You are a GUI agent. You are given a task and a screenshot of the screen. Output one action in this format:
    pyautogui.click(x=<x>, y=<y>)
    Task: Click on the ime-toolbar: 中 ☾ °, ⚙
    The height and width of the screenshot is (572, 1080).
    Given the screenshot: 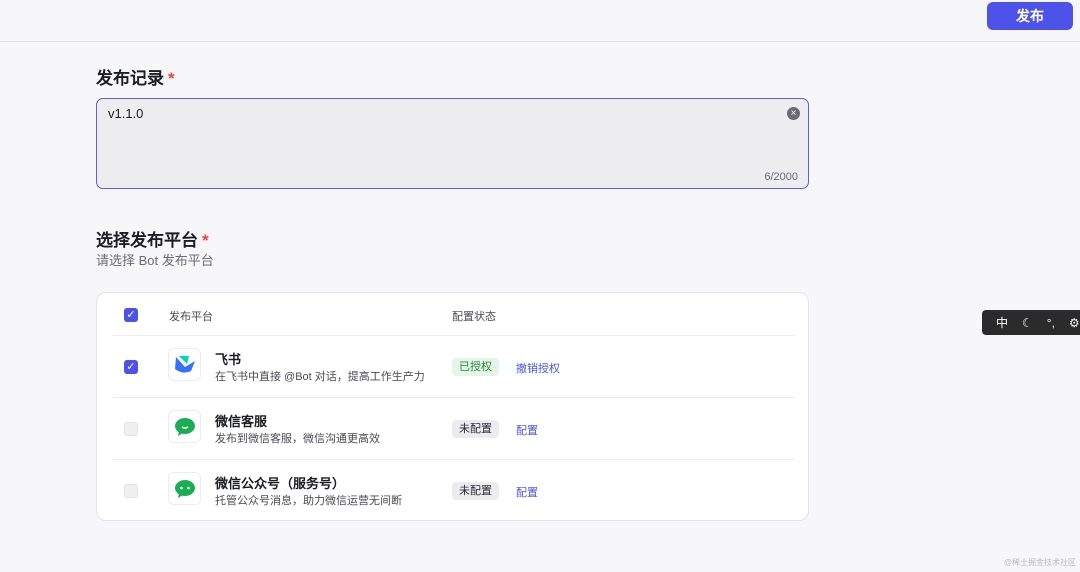 What is the action you would take?
    pyautogui.click(x=1031, y=322)
    